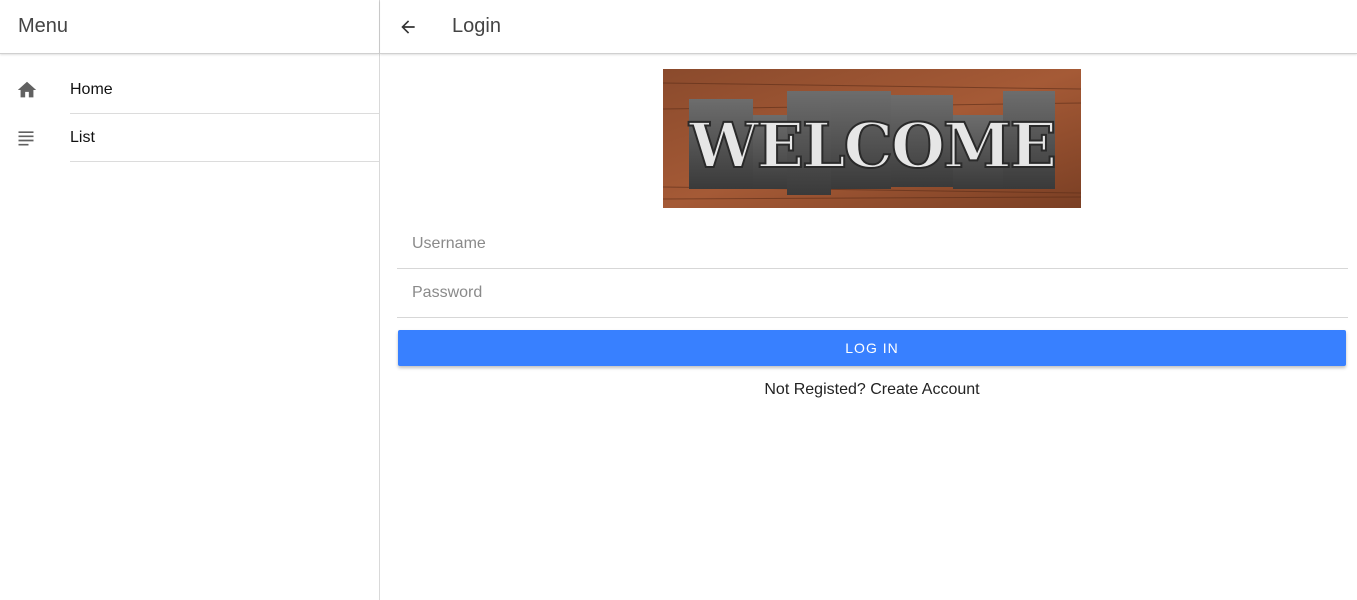 Image resolution: width=1357 pixels, height=600 pixels. I want to click on list-icon, so click(35, 138).